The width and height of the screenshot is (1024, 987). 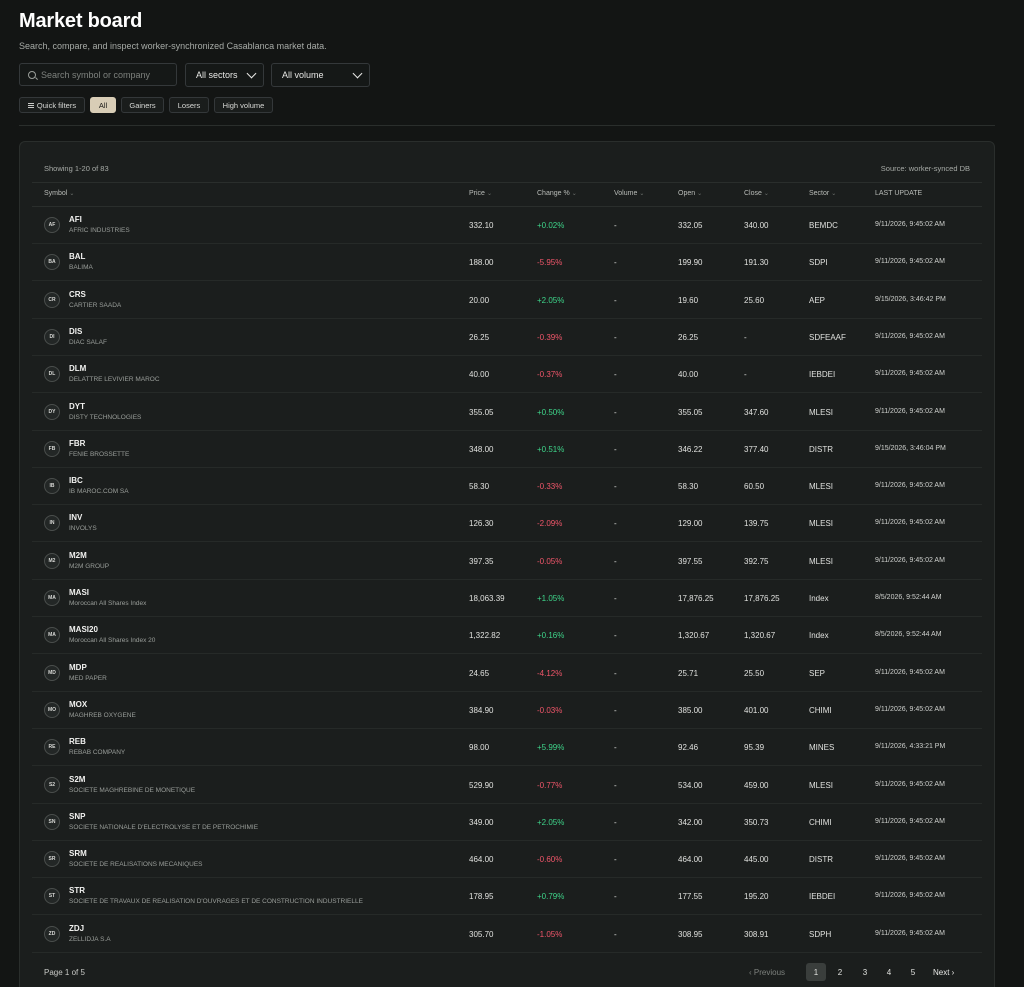 I want to click on chip-gainers: Gainers, so click(x=142, y=105).